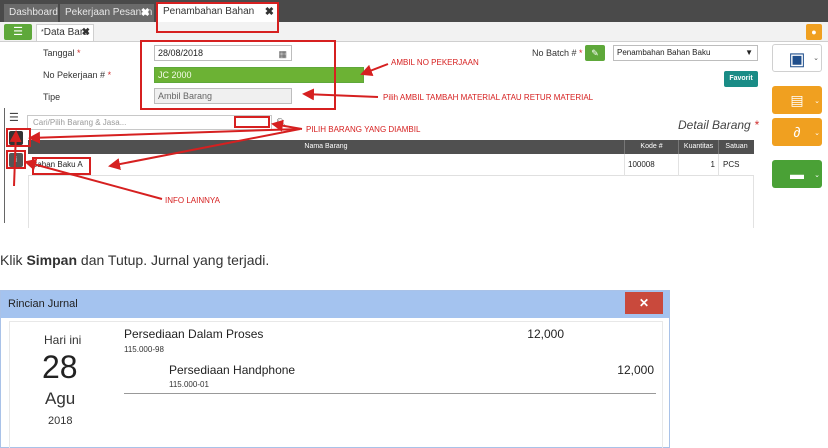 The width and height of the screenshot is (828, 448). What do you see at coordinates (335, 304) in the screenshot?
I see `dialog-titlebar: Rincian Jurnal ✕` at bounding box center [335, 304].